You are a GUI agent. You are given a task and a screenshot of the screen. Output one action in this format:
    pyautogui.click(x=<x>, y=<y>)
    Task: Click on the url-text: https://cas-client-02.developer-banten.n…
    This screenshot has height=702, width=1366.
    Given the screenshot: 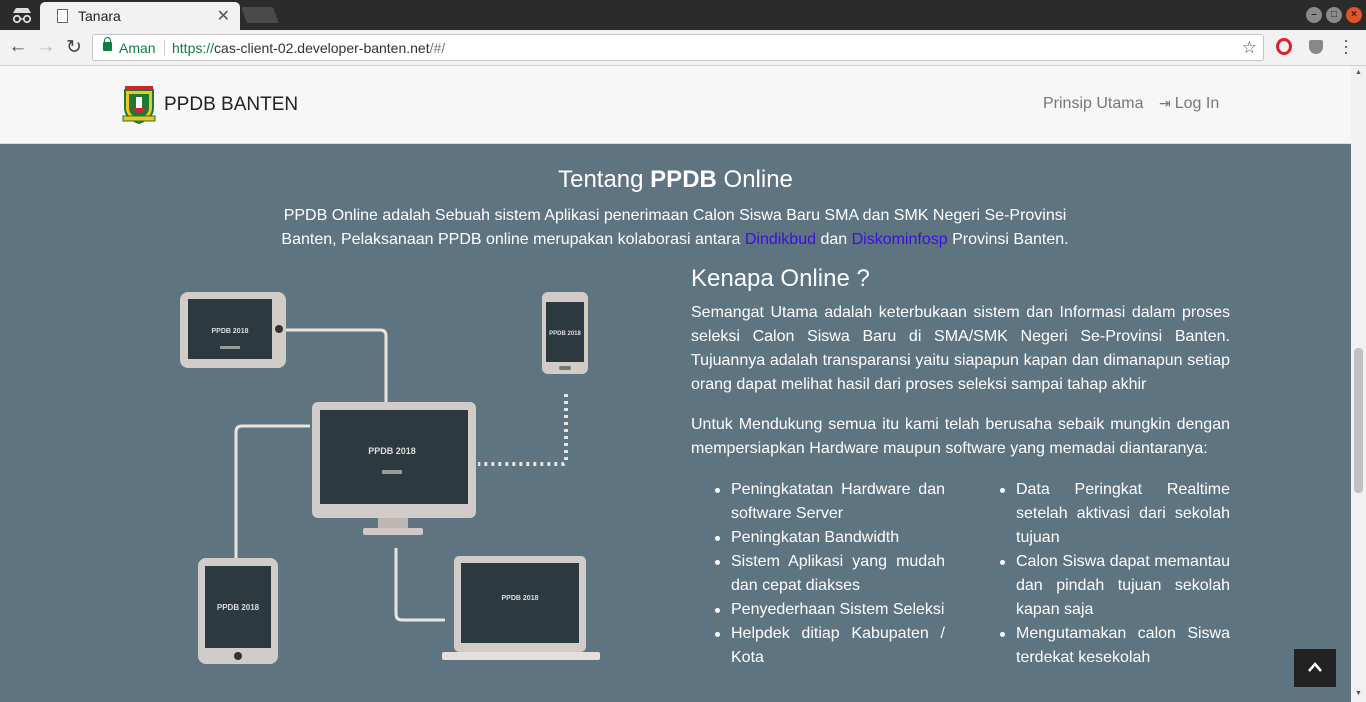 What is the action you would take?
    pyautogui.click(x=308, y=48)
    